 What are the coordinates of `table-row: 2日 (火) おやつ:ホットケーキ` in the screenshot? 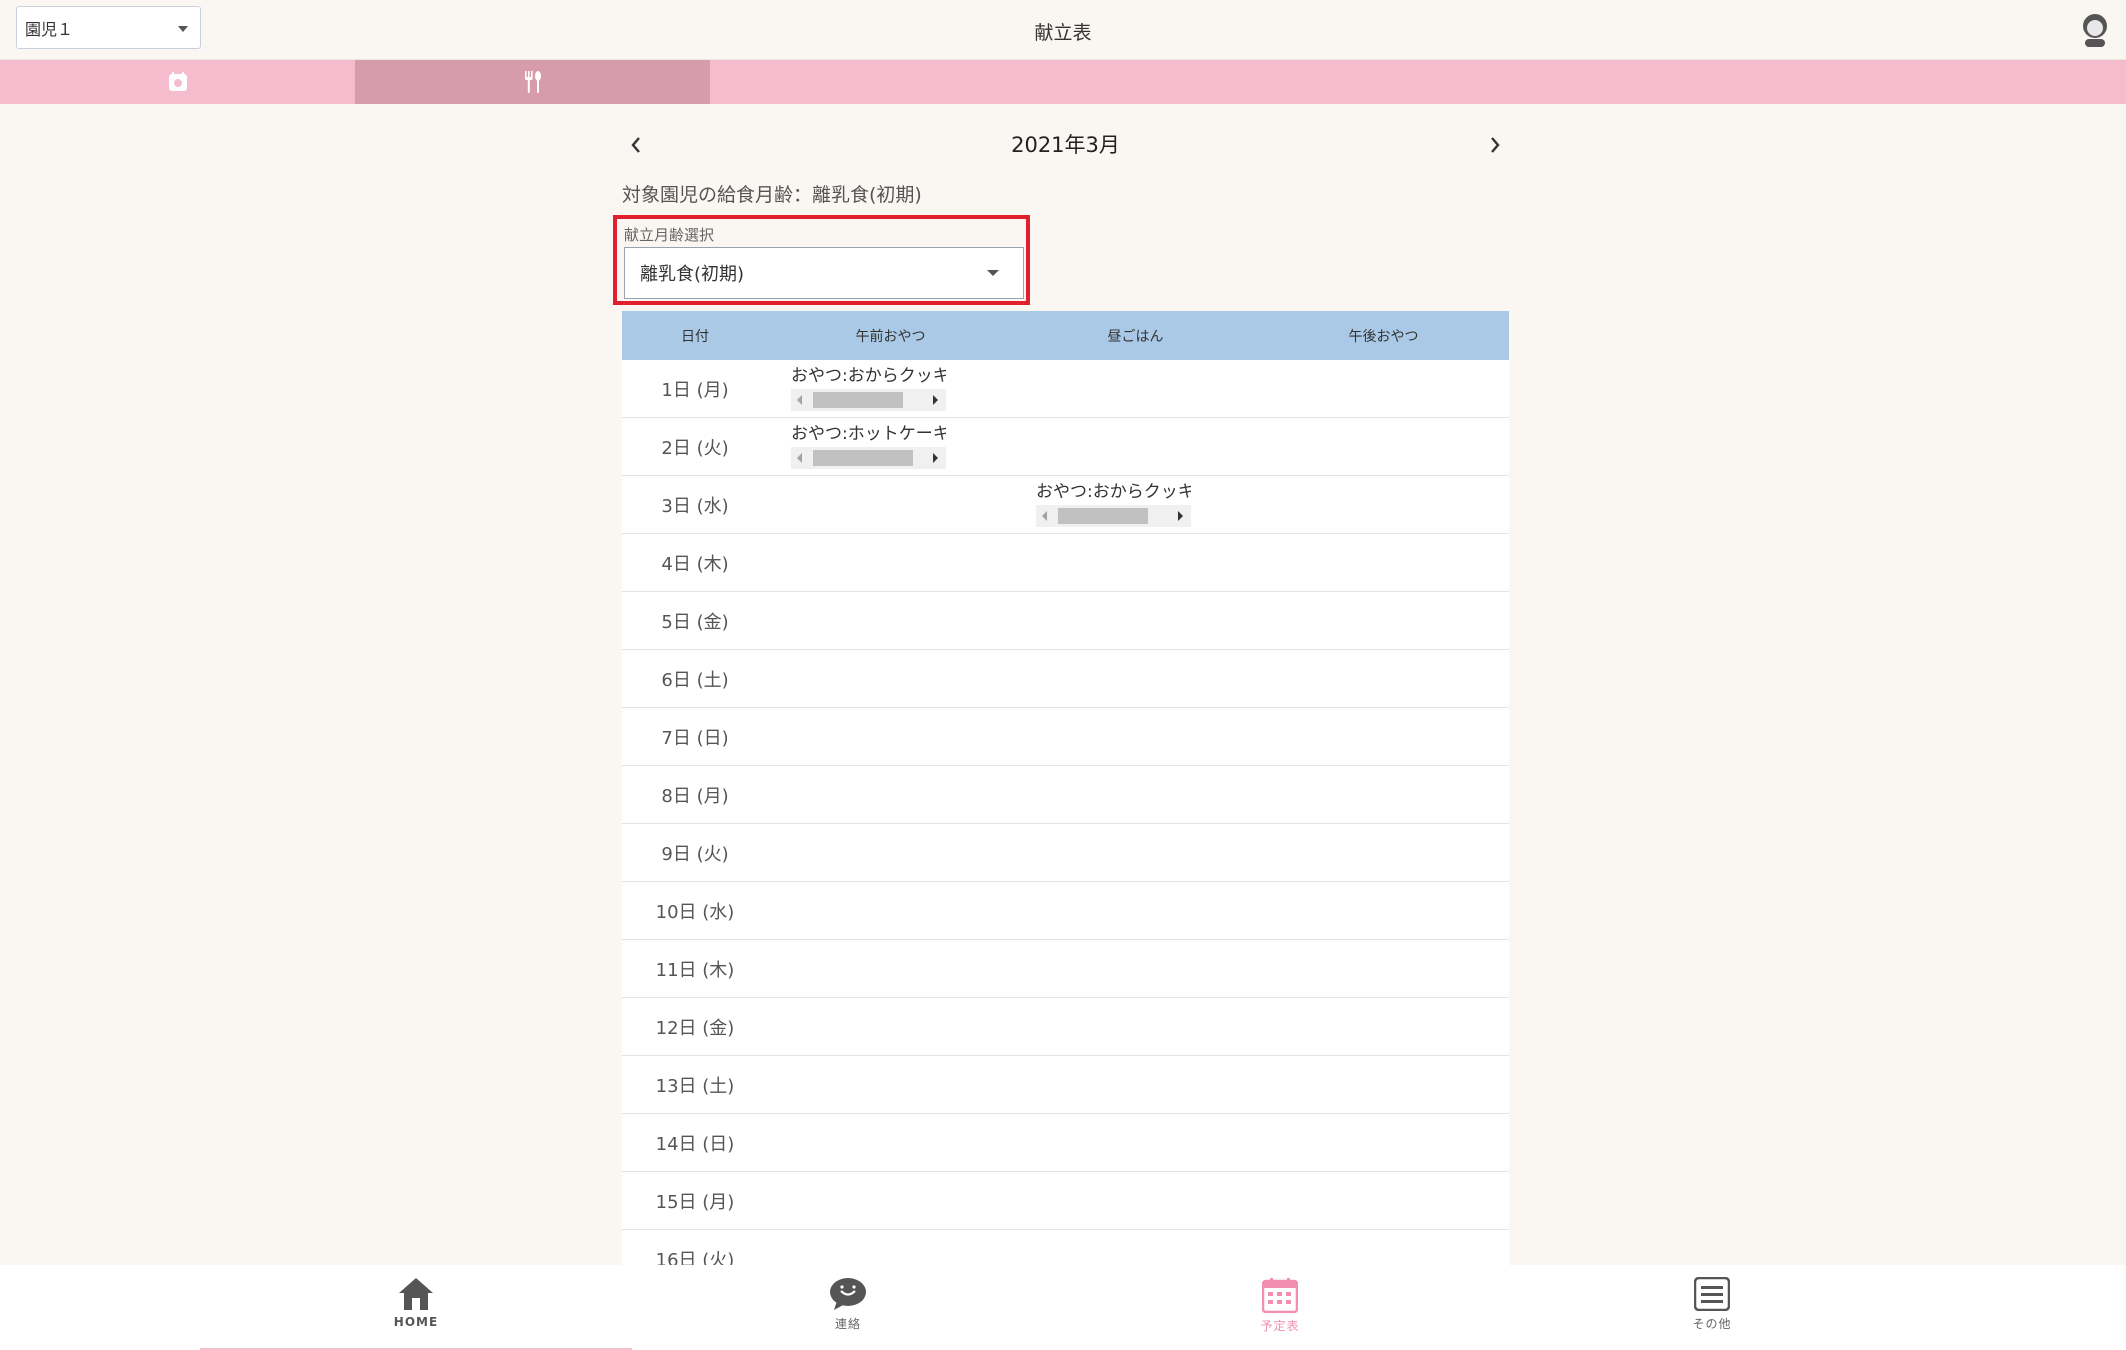 It's located at (1065, 447).